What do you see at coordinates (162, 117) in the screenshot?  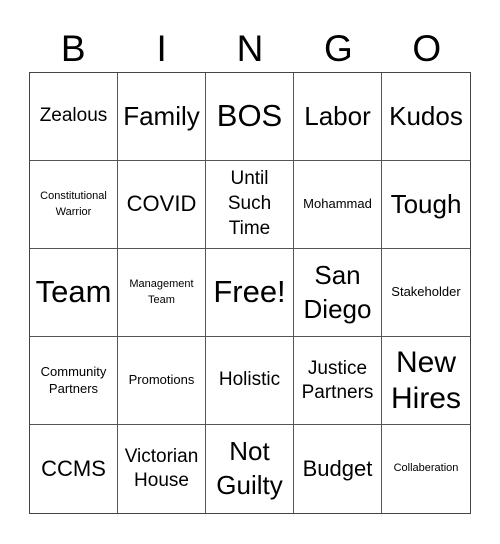 I see `bingo-cell: Family` at bounding box center [162, 117].